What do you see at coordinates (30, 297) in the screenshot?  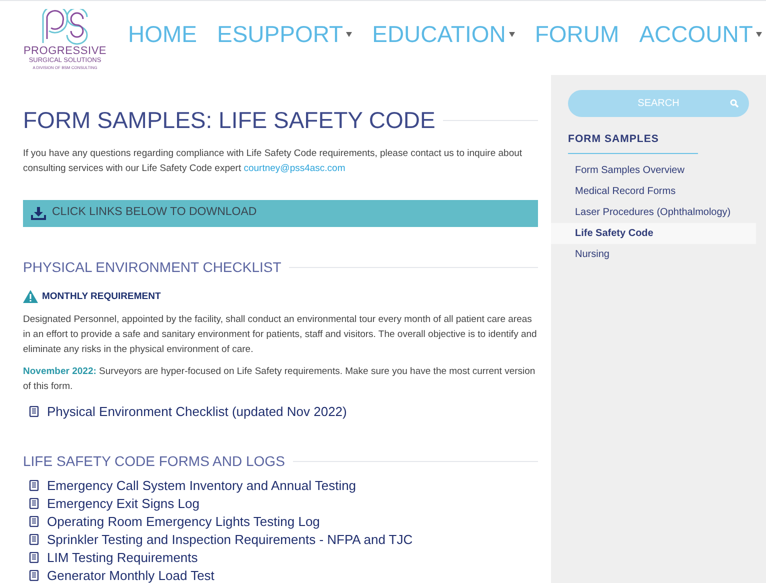 I see `warning-icon` at bounding box center [30, 297].